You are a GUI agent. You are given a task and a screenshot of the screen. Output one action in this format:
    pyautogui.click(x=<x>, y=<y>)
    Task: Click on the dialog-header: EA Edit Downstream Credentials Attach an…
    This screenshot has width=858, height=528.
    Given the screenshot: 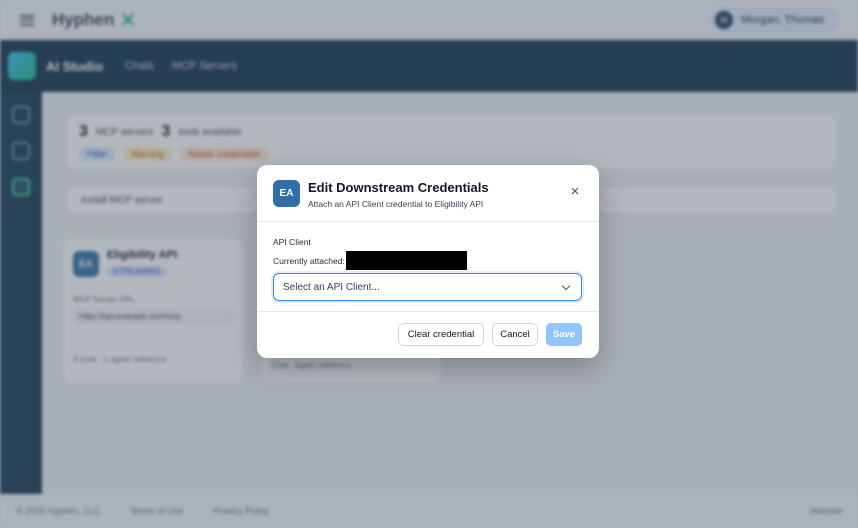 What is the action you would take?
    pyautogui.click(x=428, y=193)
    